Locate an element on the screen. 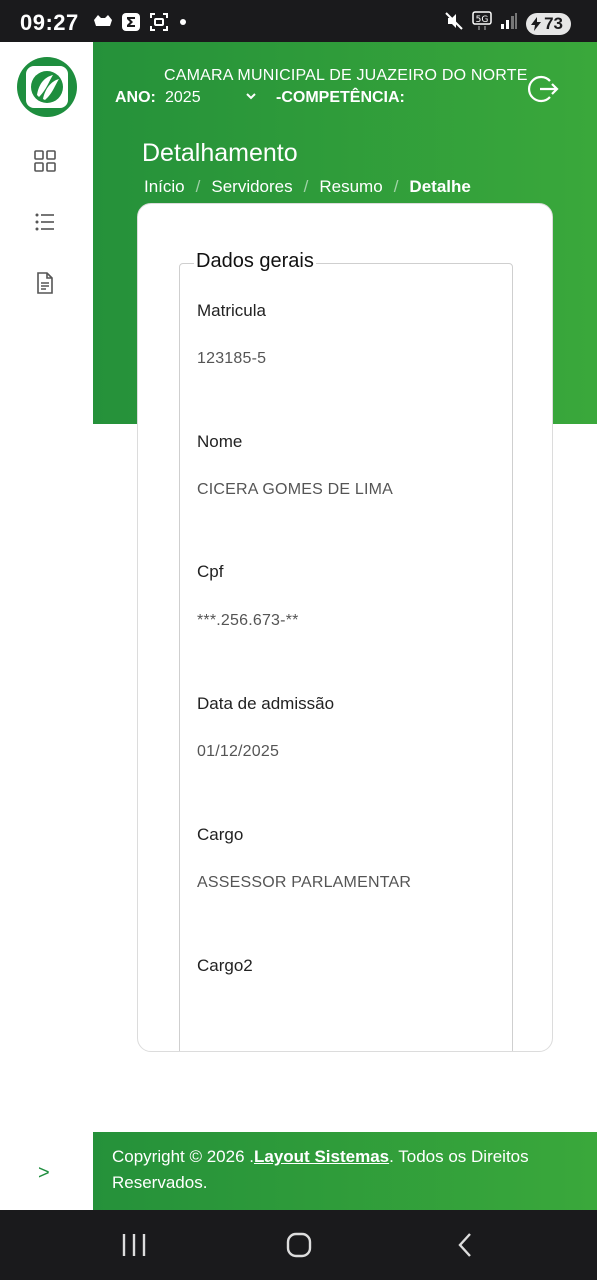 This screenshot has width=597, height=1280. breadcrumb-inicio: Início is located at coordinates (164, 187).